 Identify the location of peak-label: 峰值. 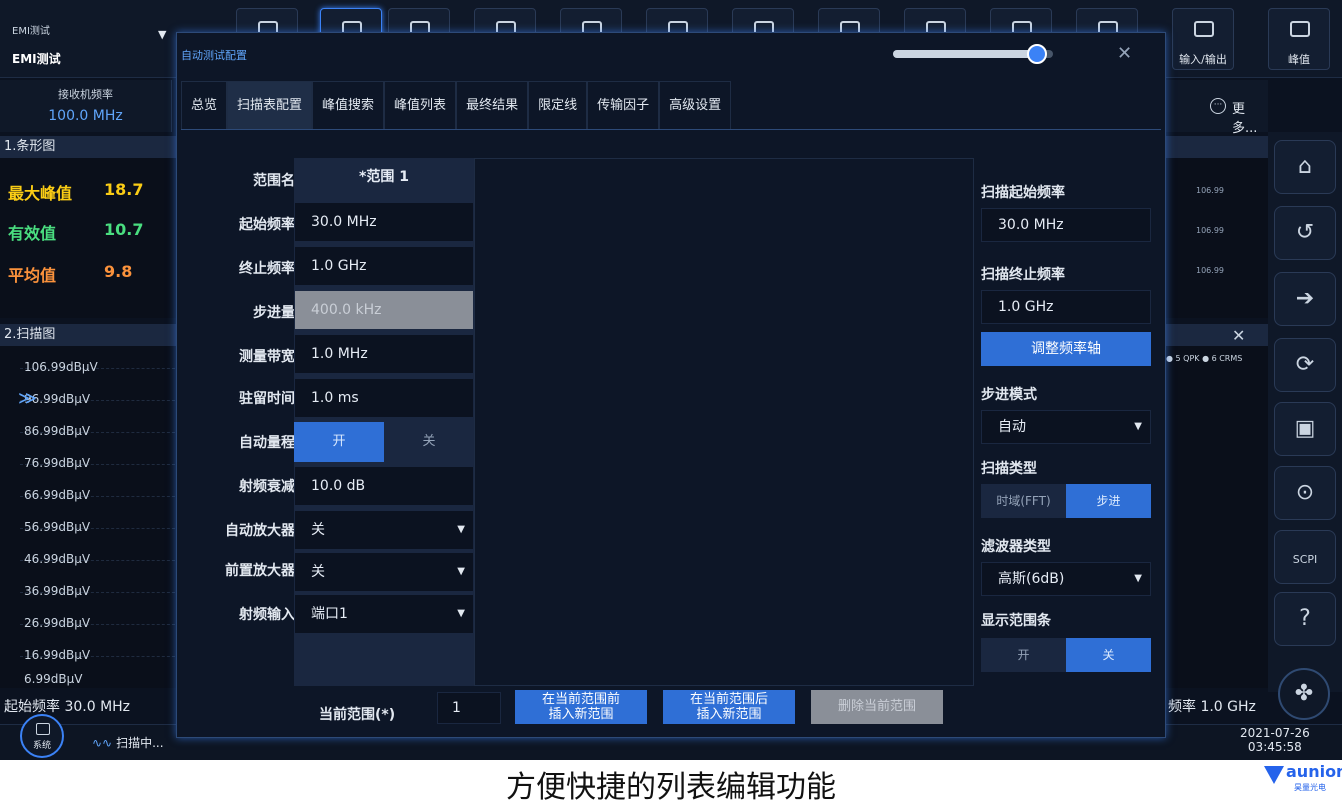
(1299, 59).